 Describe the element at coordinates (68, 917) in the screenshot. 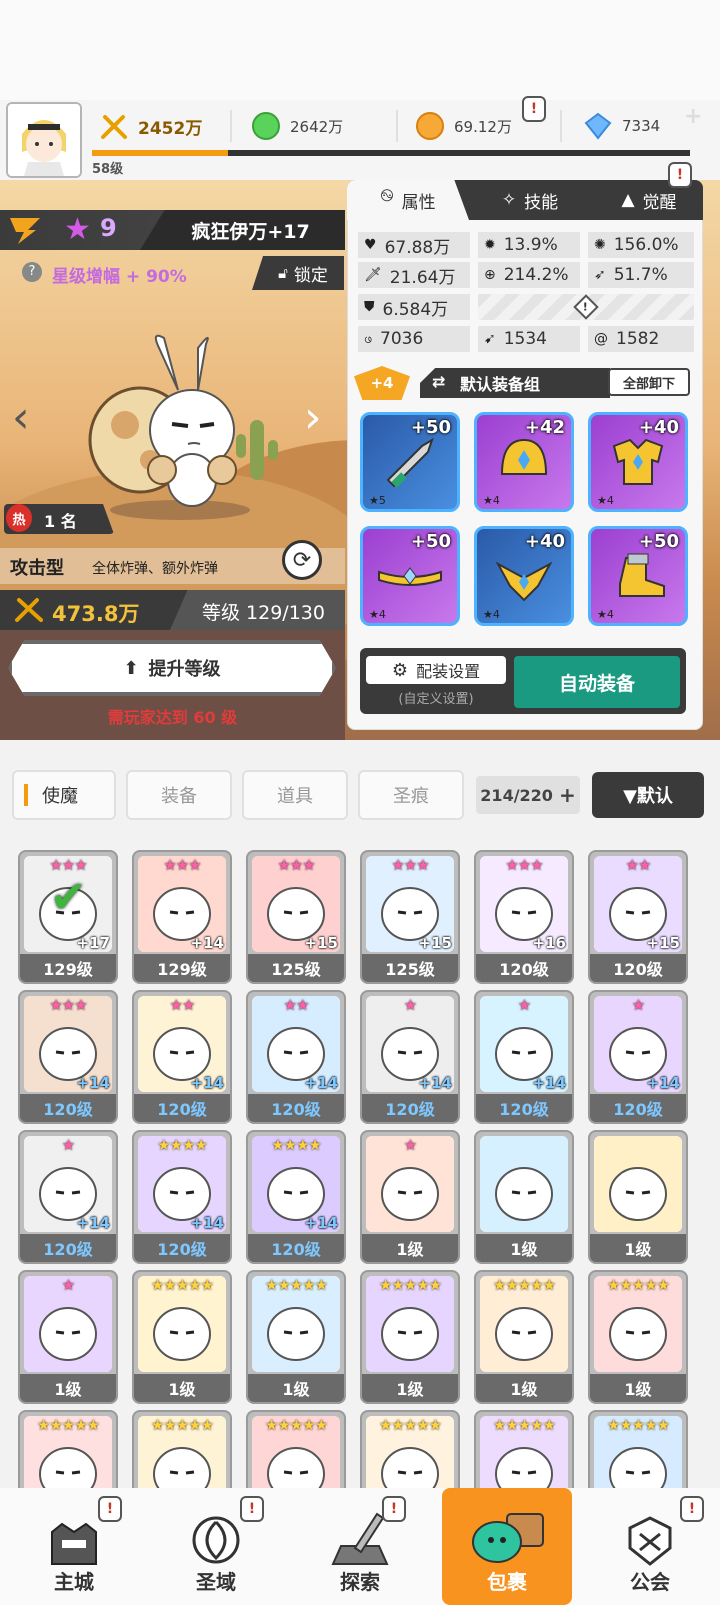

I see `familiar-card: ★★★ +17 129级 ✔` at that location.